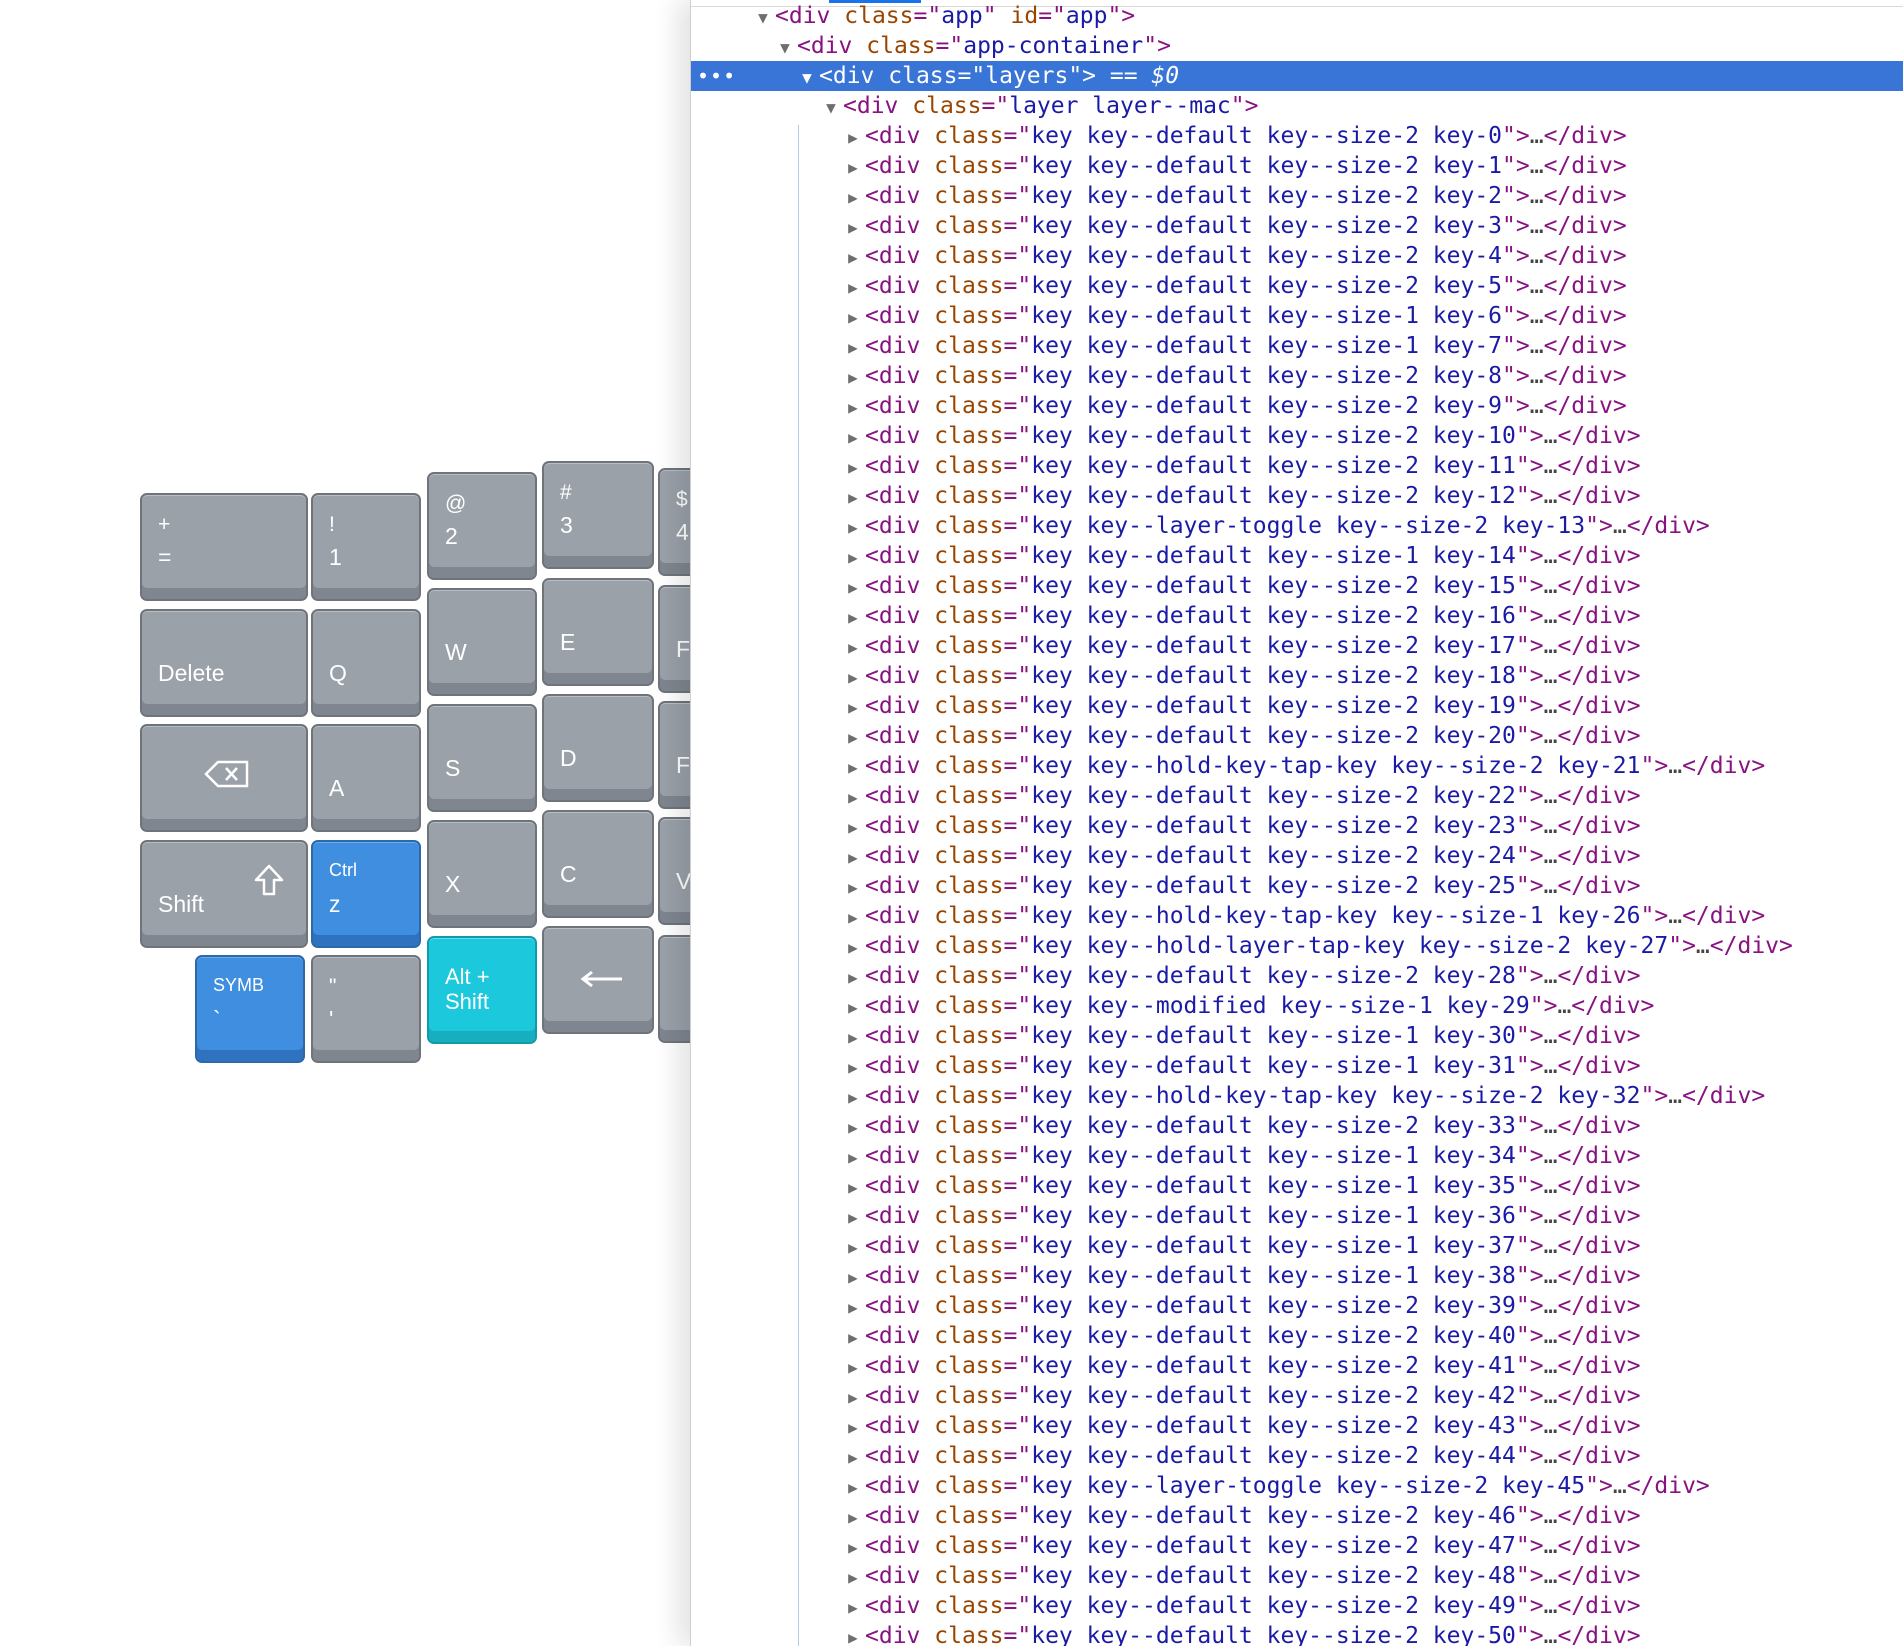 The image size is (1903, 1646). Describe the element at coordinates (598, 632) in the screenshot. I see `key-e: E` at that location.